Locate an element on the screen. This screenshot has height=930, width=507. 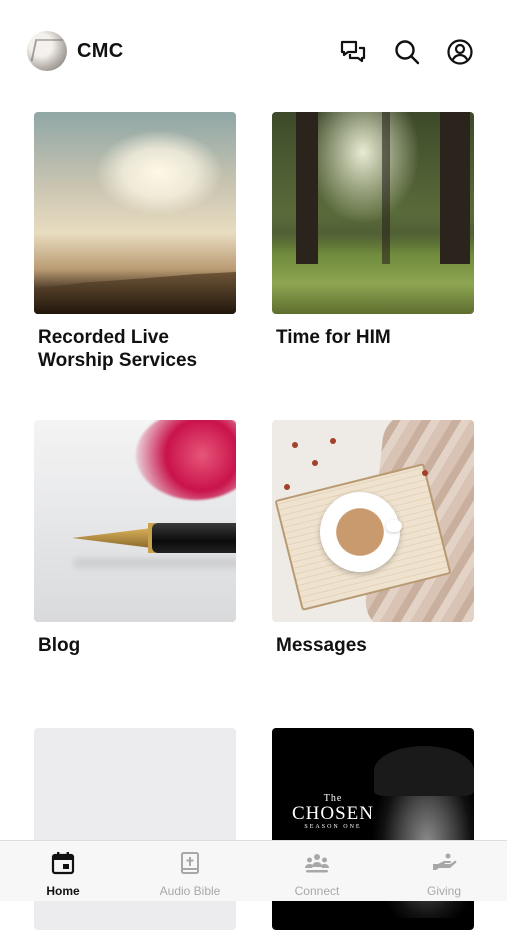
tab-label: Audio Bible is located at coordinates (190, 891).